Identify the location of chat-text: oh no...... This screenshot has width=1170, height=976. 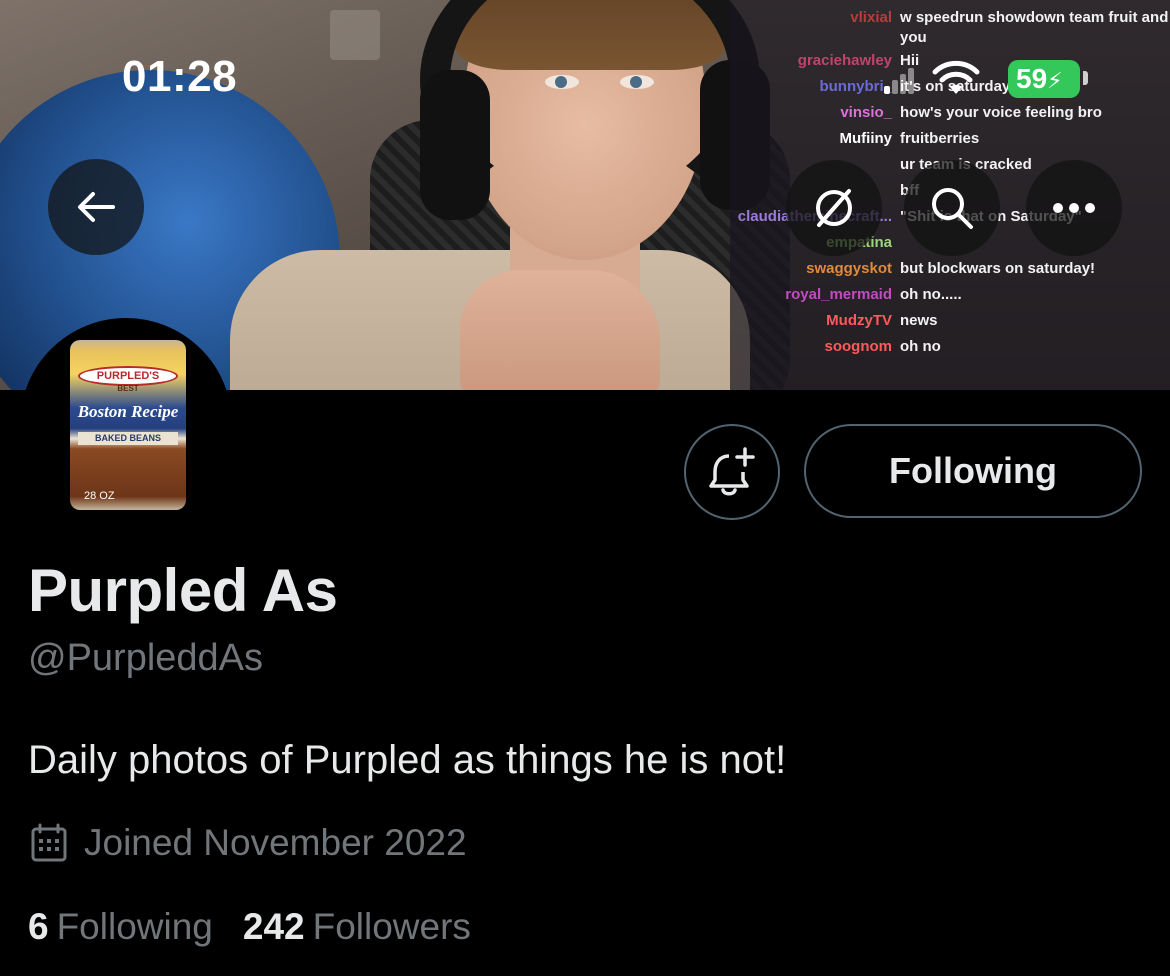
(931, 294).